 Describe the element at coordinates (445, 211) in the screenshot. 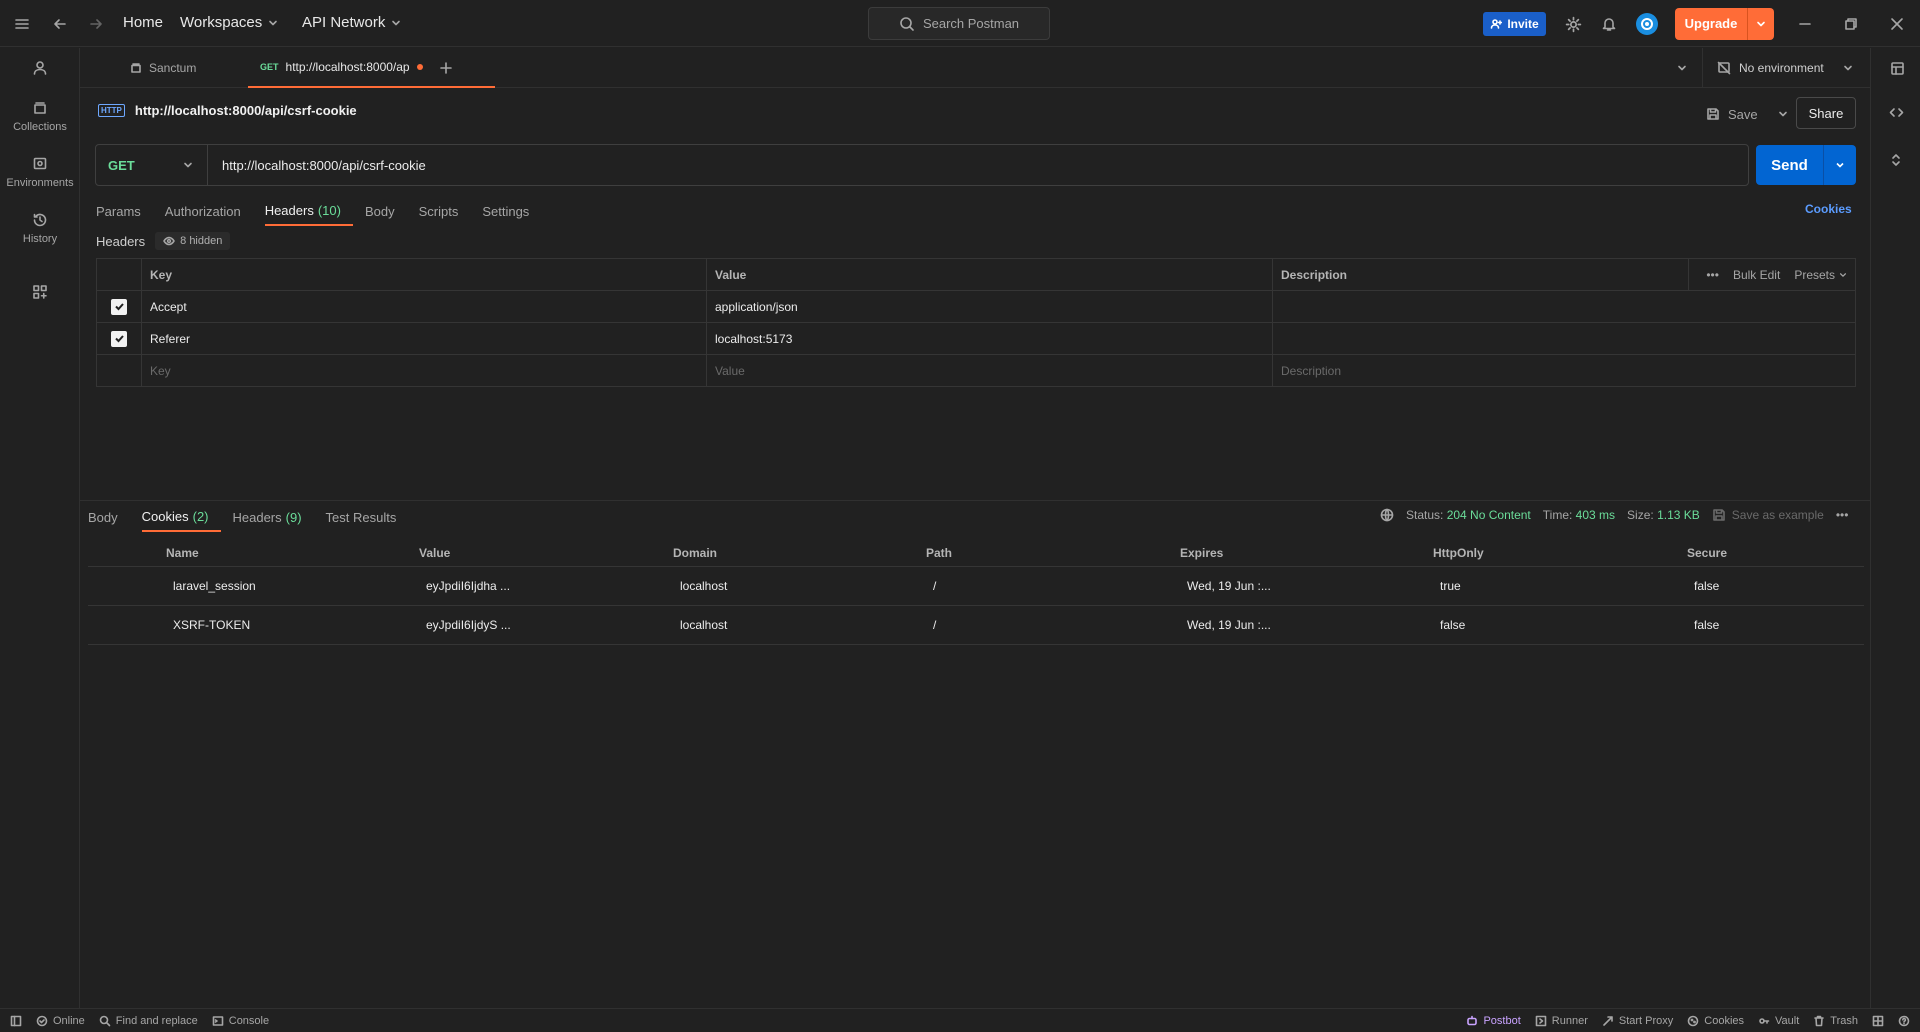

I see `tab-scripts: Scripts` at that location.